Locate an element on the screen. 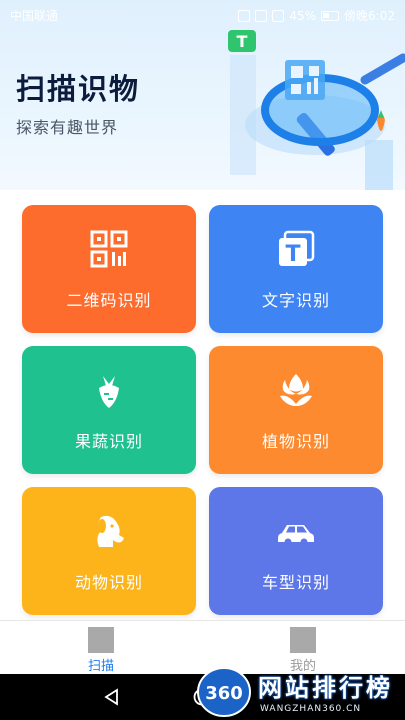  magnifier-illustration: T is located at coordinates (316, 110).